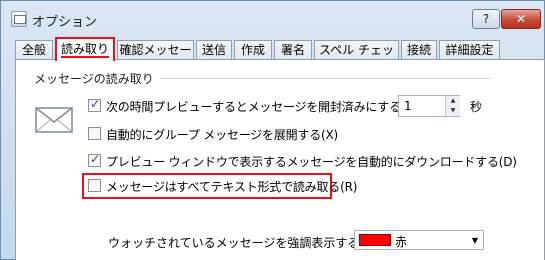 The image size is (545, 260). What do you see at coordinates (232, 187) in the screenshot?
I see `option-plain-text-label: メッセージはすべてテキスト形式で読み取る(R)` at bounding box center [232, 187].